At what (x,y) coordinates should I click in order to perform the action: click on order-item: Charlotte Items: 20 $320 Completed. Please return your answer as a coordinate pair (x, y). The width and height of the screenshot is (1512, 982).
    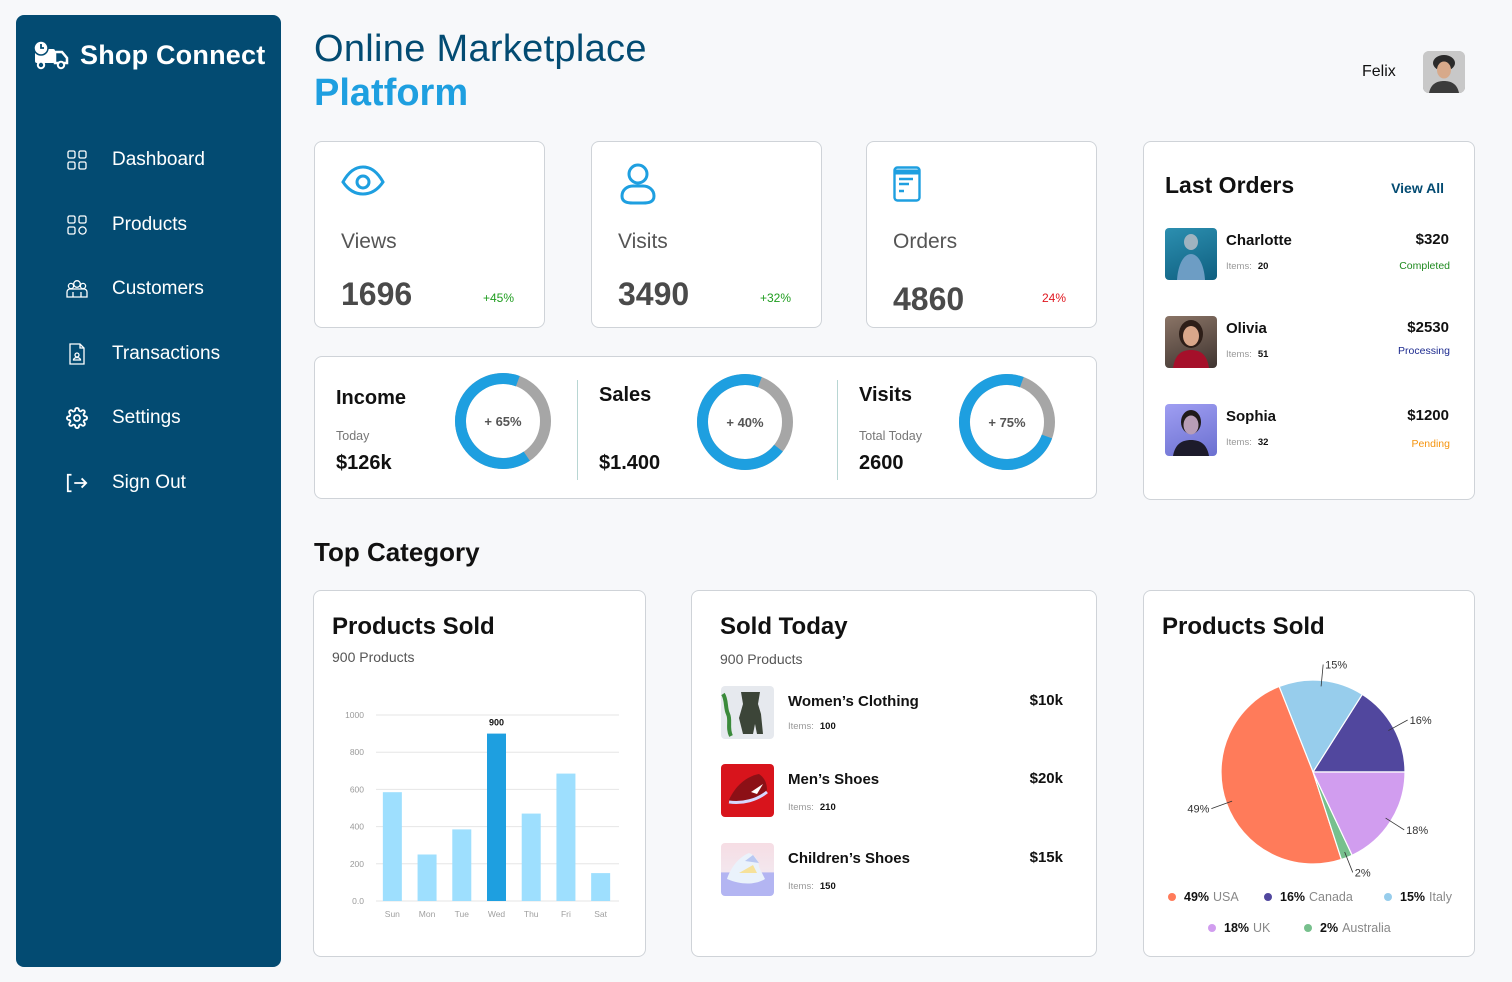
    Looking at the image, I should click on (1309, 255).